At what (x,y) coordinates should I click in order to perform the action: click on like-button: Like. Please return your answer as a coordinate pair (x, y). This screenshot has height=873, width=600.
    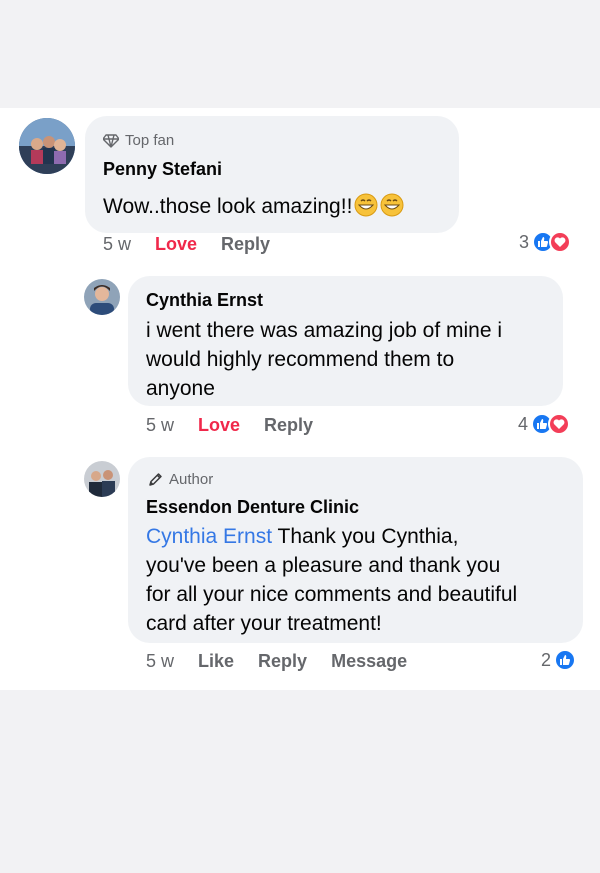
    Looking at the image, I should click on (216, 661).